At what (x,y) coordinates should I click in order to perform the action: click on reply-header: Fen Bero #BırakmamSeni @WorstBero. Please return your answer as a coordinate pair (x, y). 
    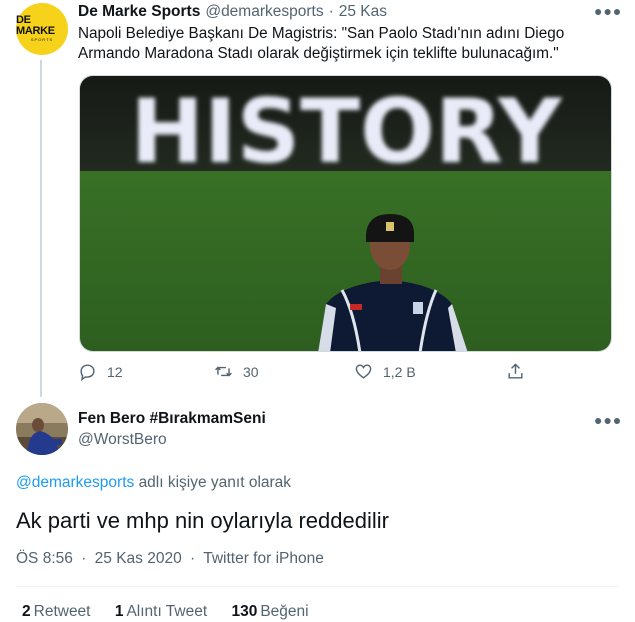
    Looking at the image, I should click on (172, 429).